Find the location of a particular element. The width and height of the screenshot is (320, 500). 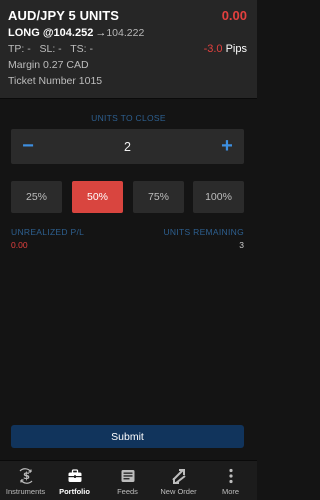

margin-info: Margin 0.27 CAD is located at coordinates (48, 65).